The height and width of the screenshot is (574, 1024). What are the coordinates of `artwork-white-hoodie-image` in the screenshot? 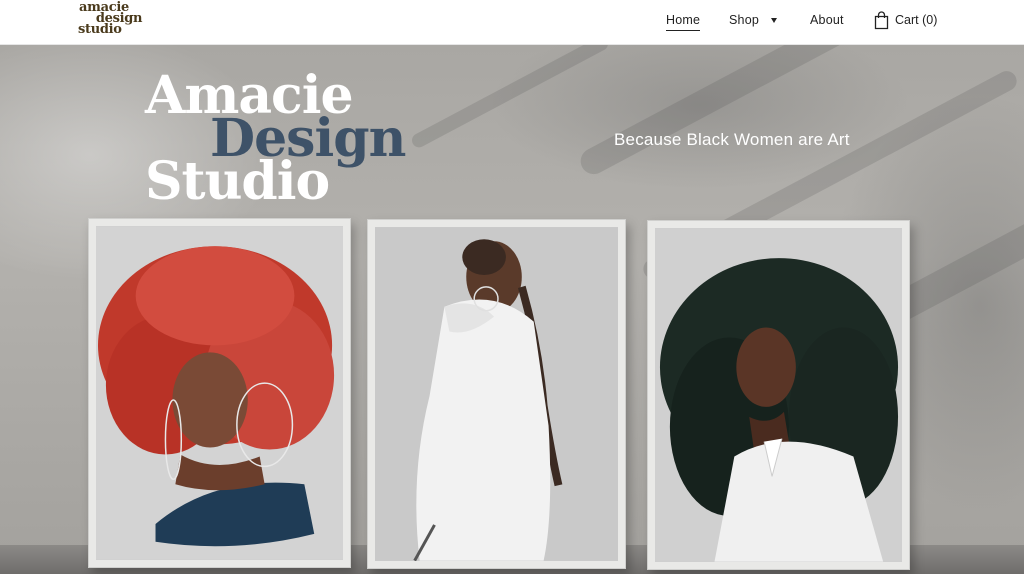 It's located at (496, 394).